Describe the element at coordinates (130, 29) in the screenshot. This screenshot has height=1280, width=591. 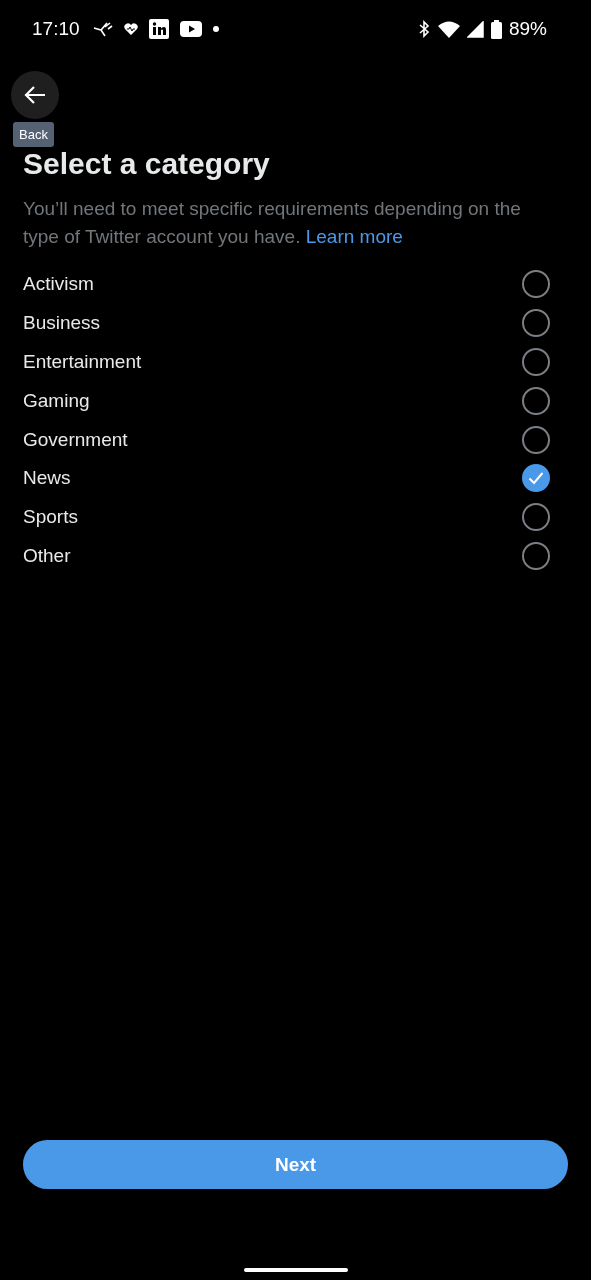
I see `heart-icon` at that location.